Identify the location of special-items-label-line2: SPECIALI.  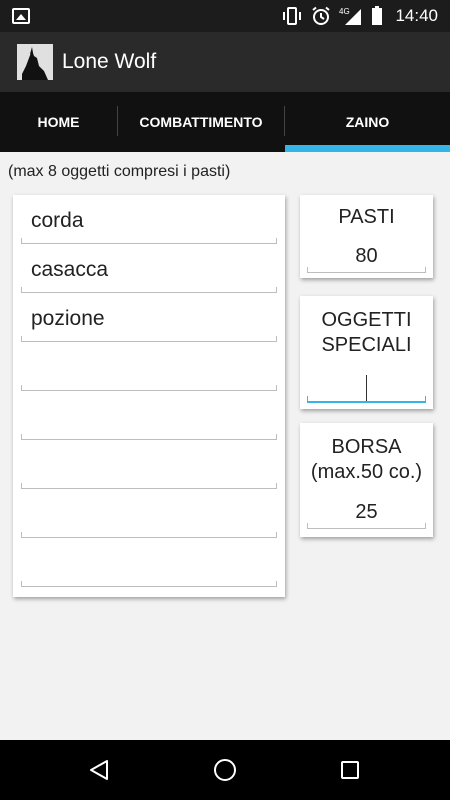
(366, 345).